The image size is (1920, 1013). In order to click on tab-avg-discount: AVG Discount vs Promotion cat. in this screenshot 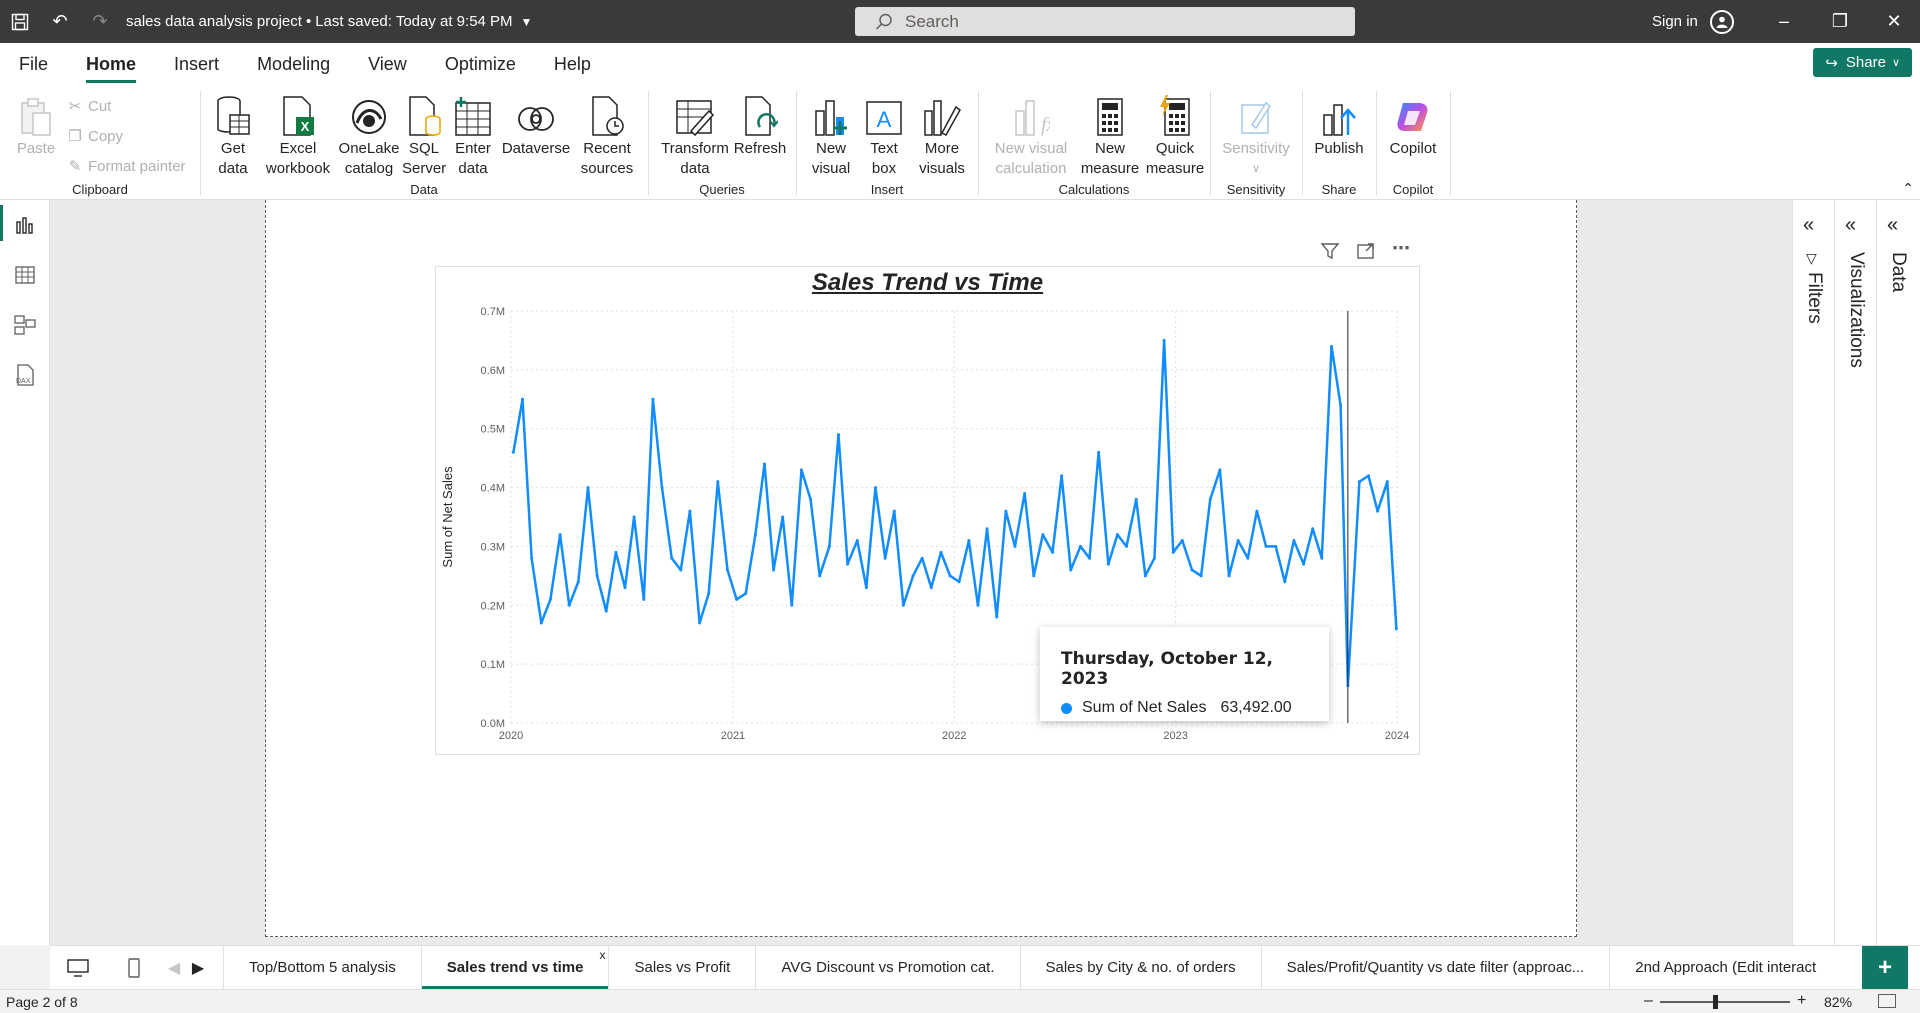, I will do `click(888, 967)`.